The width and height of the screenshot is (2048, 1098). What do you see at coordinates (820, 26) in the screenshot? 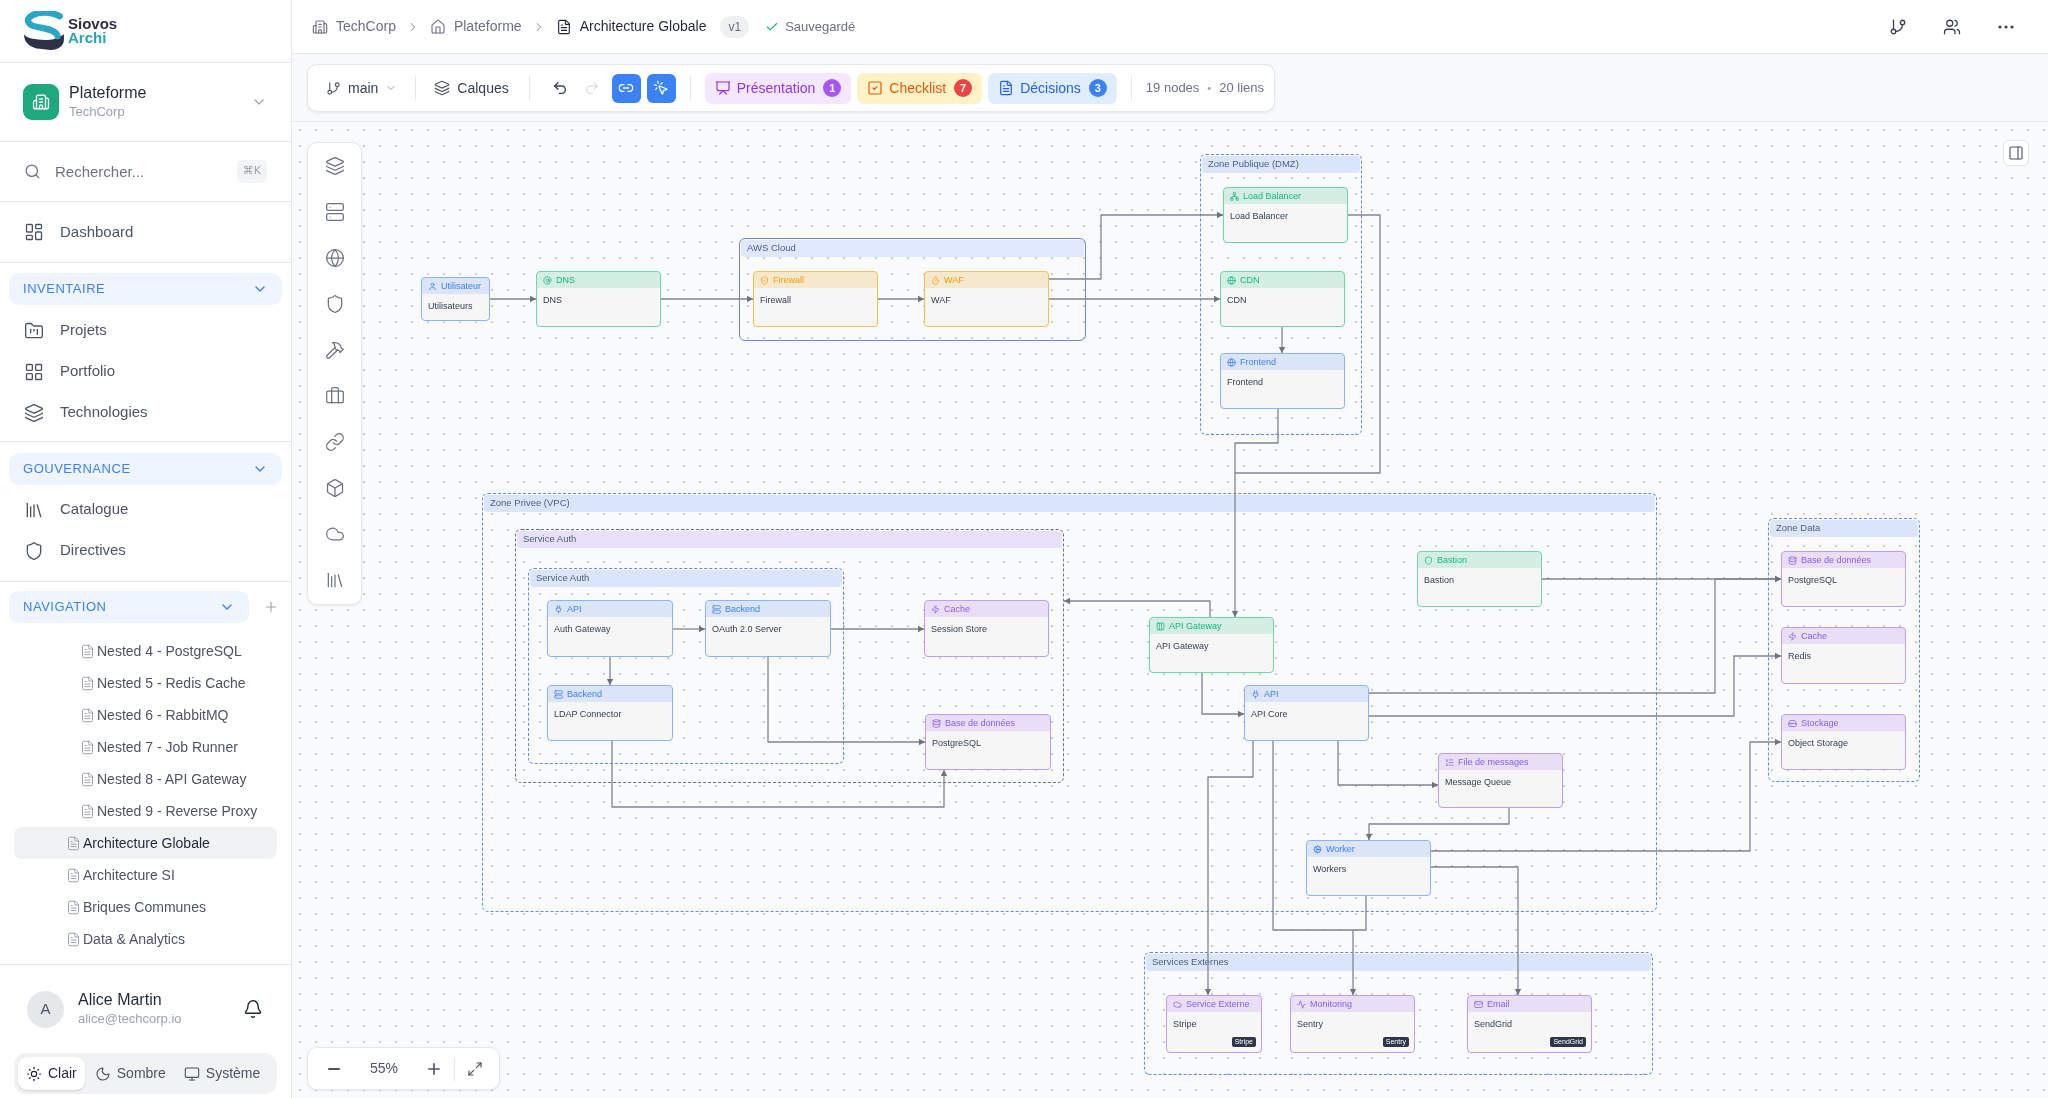
I see `save-status: Sauvegardé` at bounding box center [820, 26].